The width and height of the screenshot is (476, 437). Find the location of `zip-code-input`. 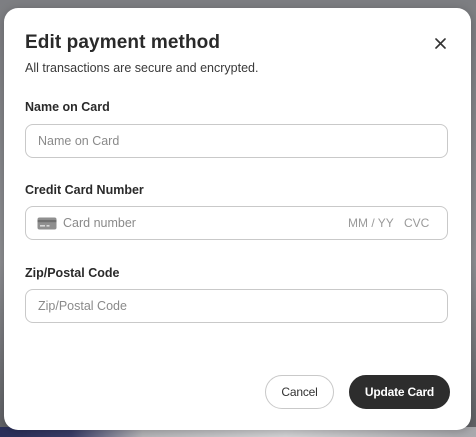

zip-code-input is located at coordinates (237, 306).